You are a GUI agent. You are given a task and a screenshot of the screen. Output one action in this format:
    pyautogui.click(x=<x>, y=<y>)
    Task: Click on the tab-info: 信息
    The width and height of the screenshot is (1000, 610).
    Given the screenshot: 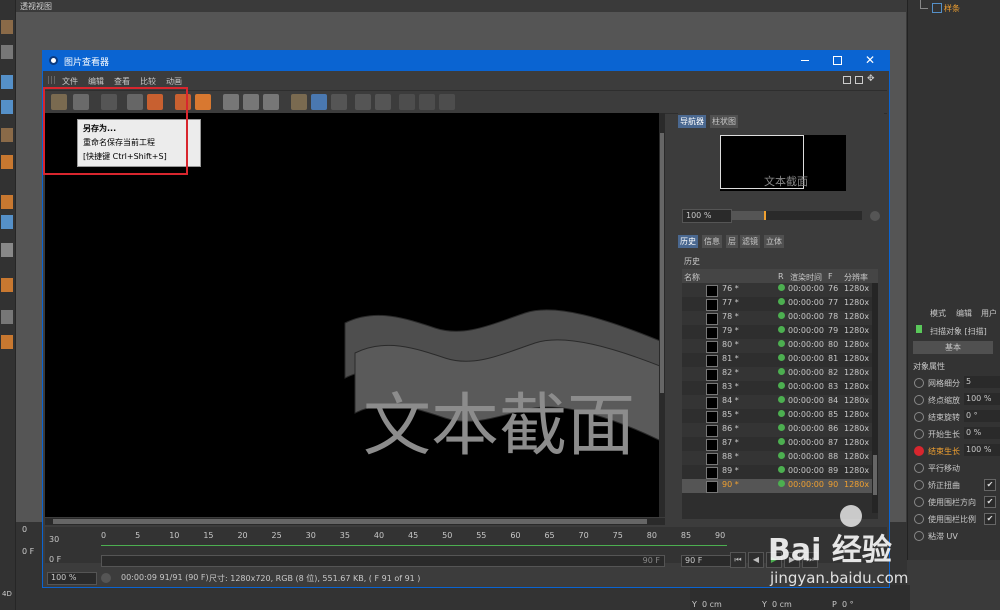 What is the action you would take?
    pyautogui.click(x=712, y=241)
    